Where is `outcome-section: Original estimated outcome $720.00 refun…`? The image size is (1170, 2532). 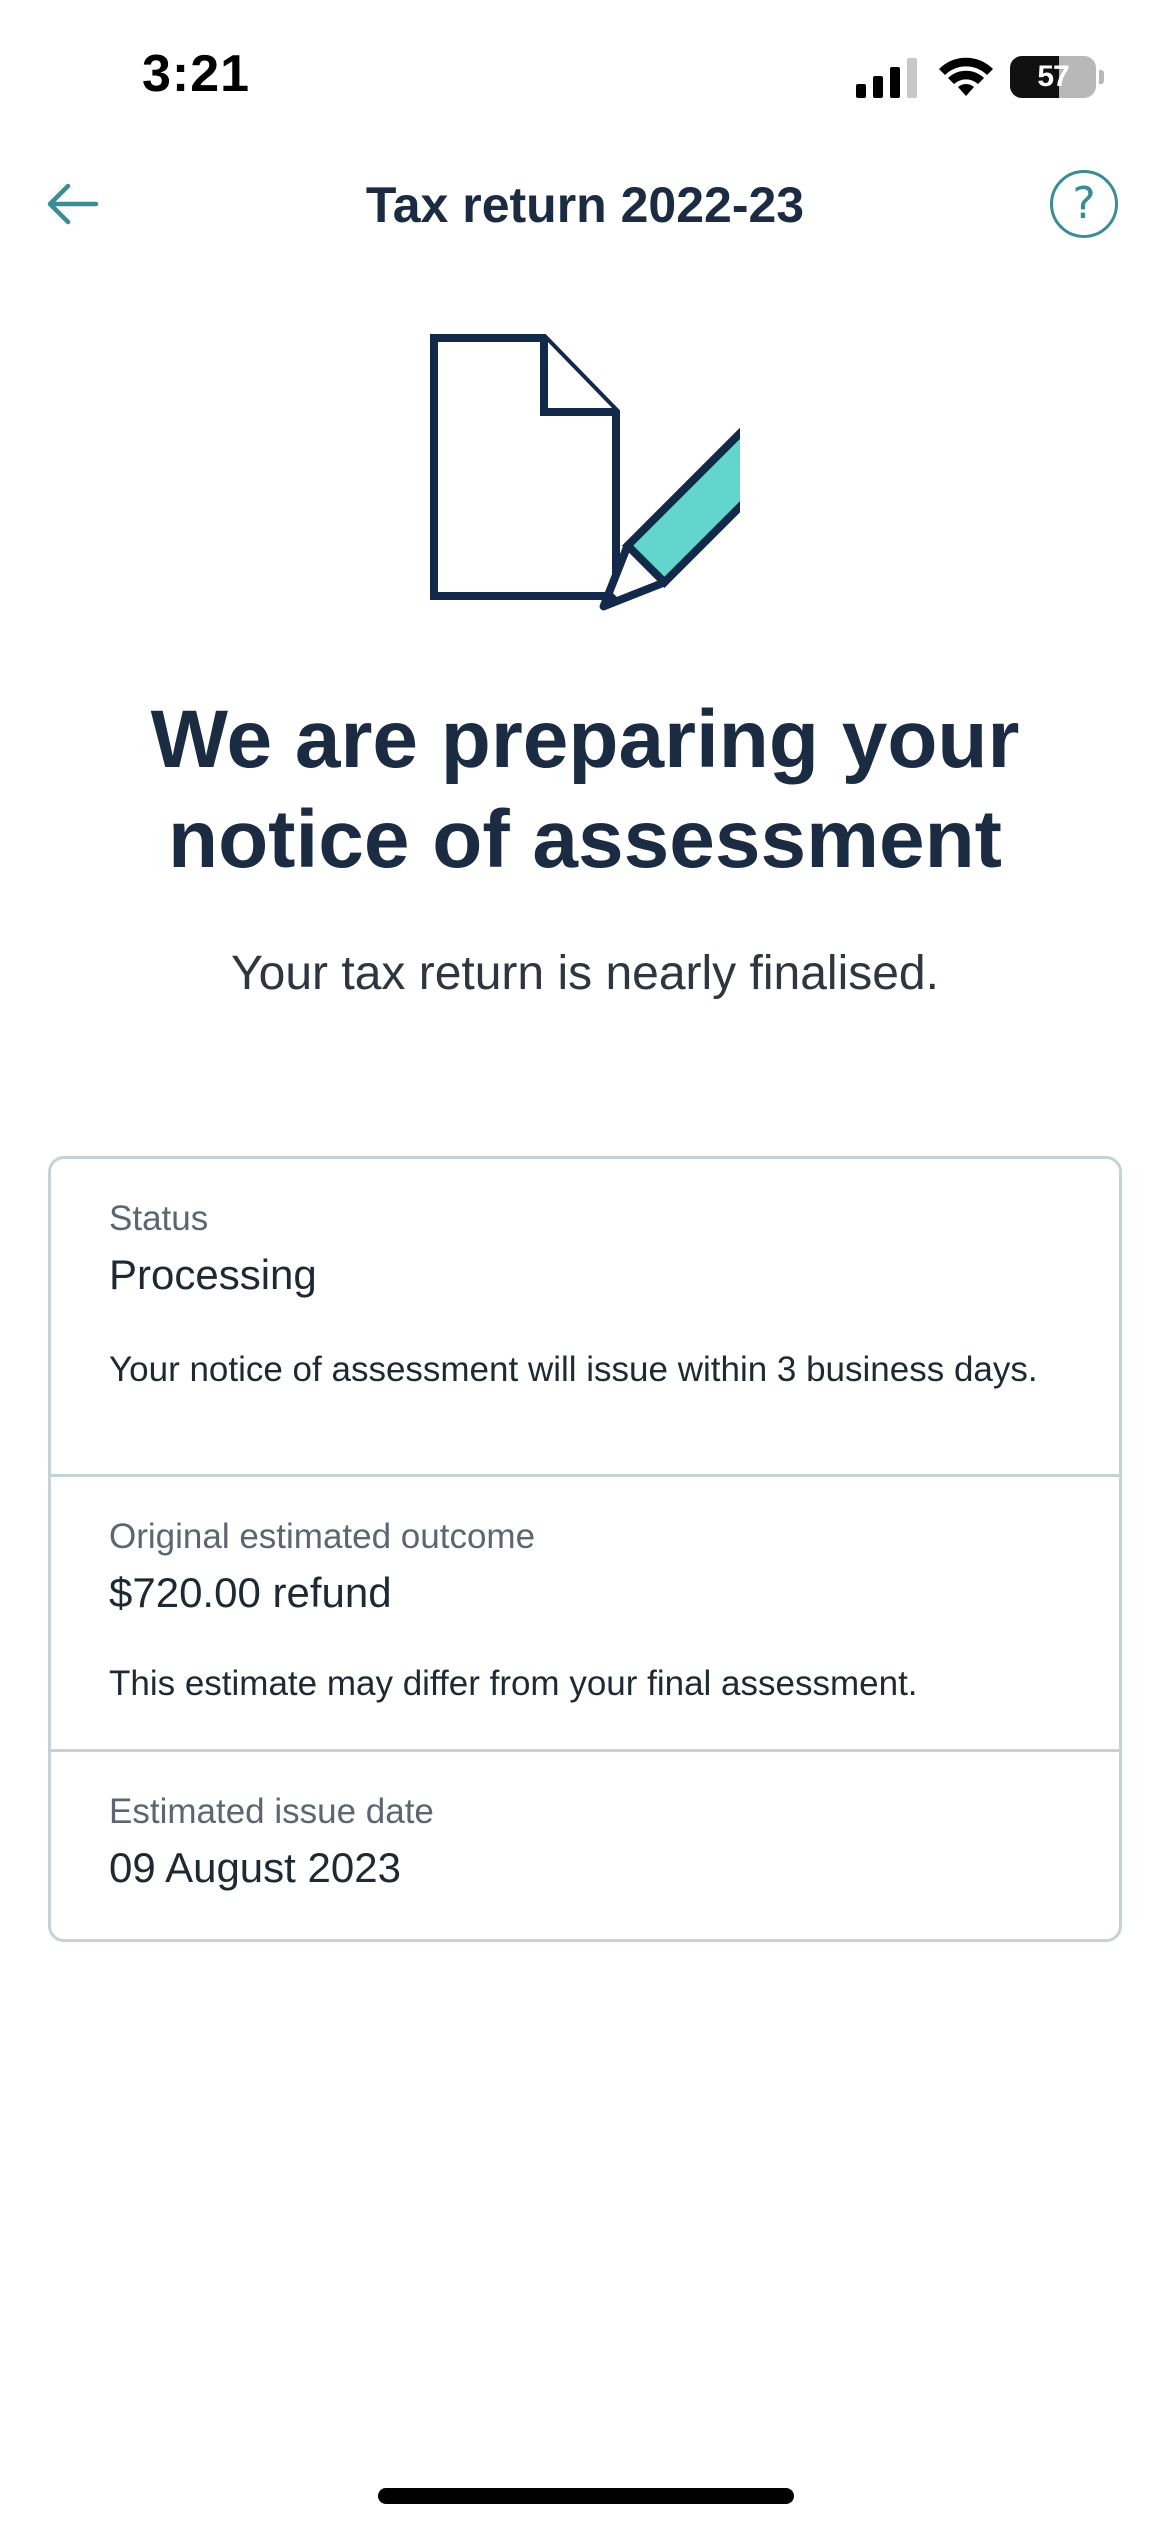 outcome-section: Original estimated outcome $720.00 refun… is located at coordinates (585, 1614).